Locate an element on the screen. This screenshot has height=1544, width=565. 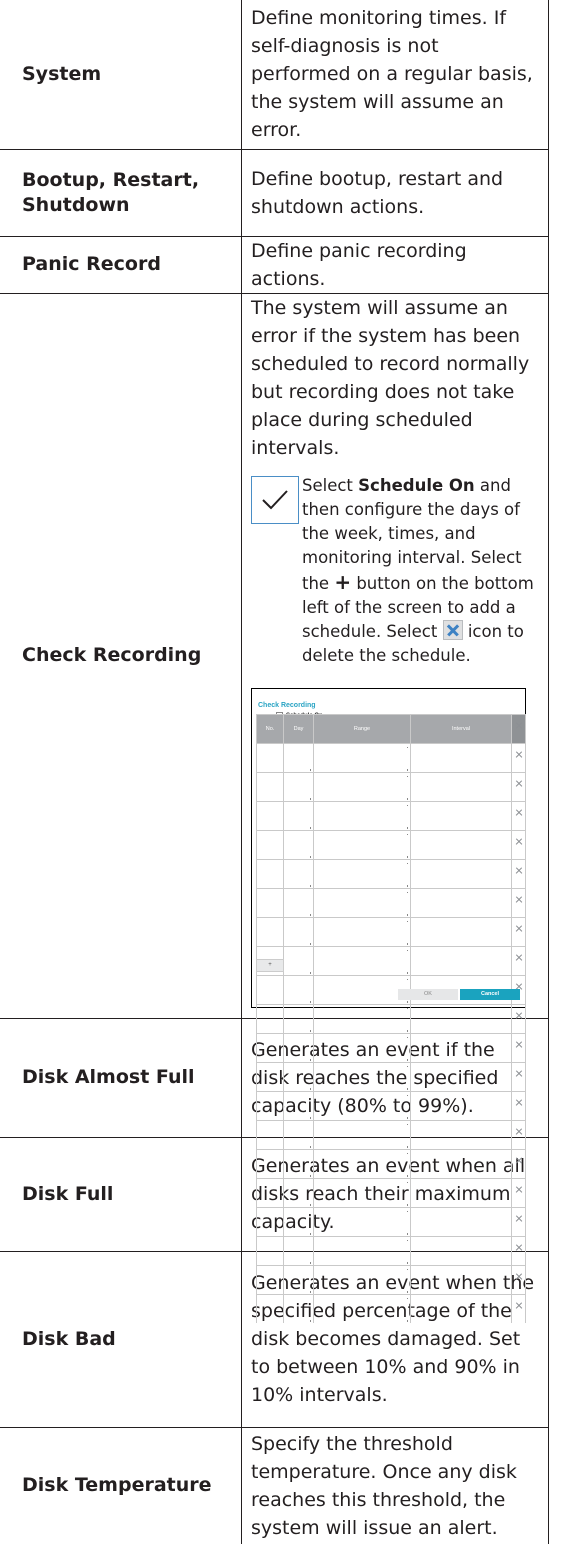
cancel-button: Cancel is located at coordinates (490, 994).